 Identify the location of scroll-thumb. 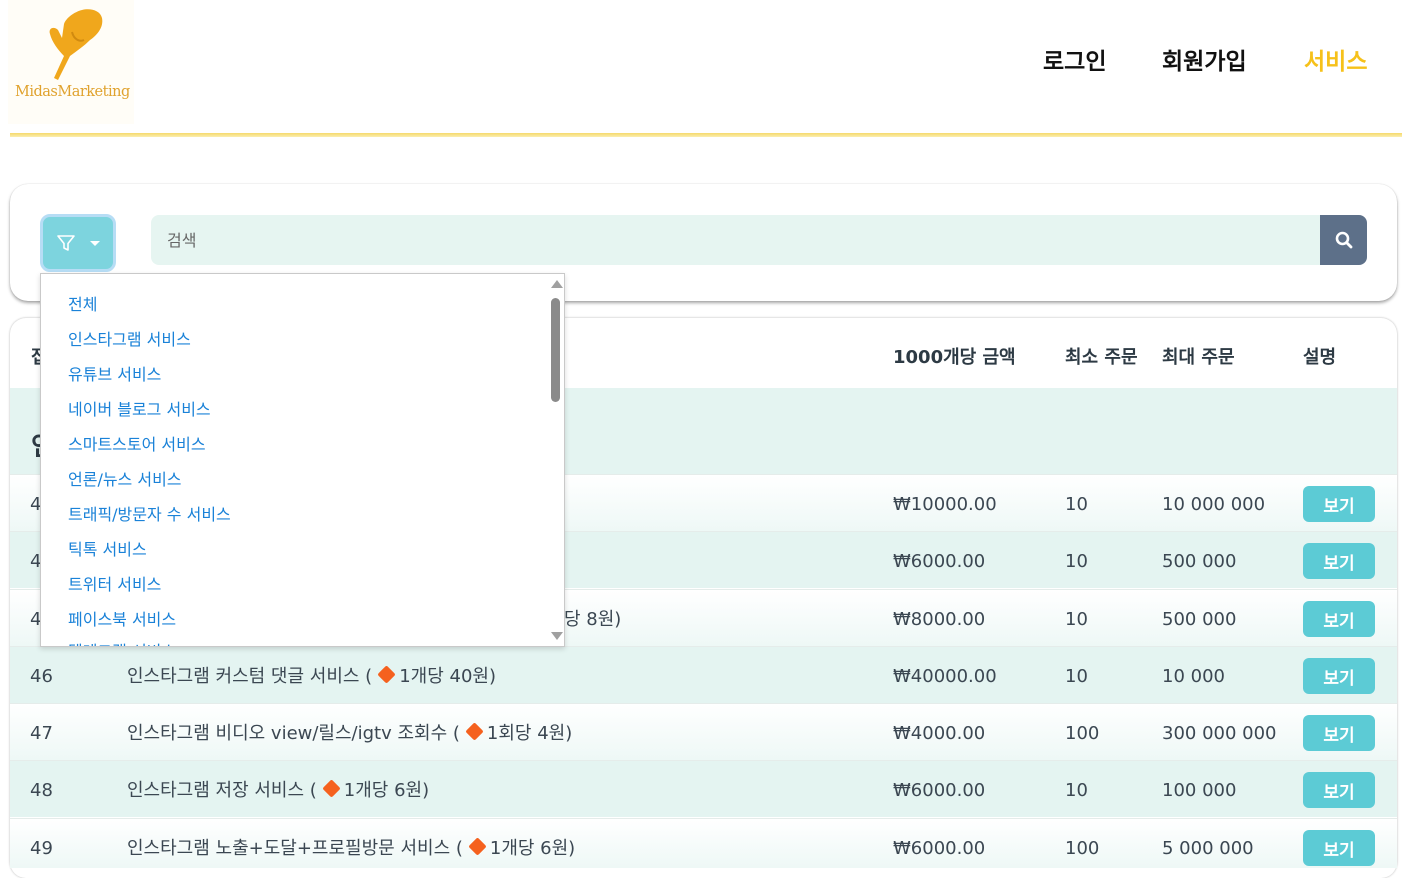
(555, 350).